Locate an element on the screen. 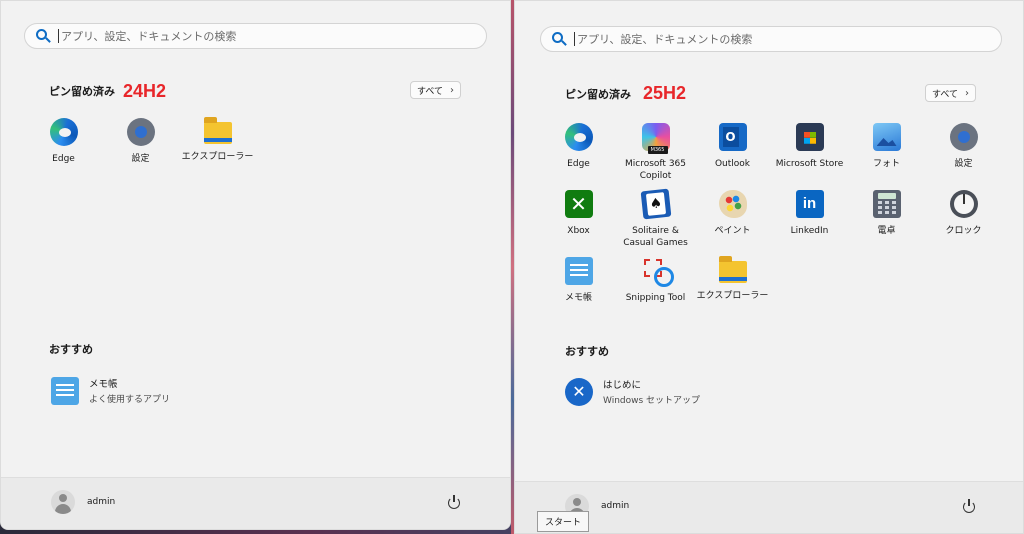  recommended-title: はじめに is located at coordinates (622, 385).